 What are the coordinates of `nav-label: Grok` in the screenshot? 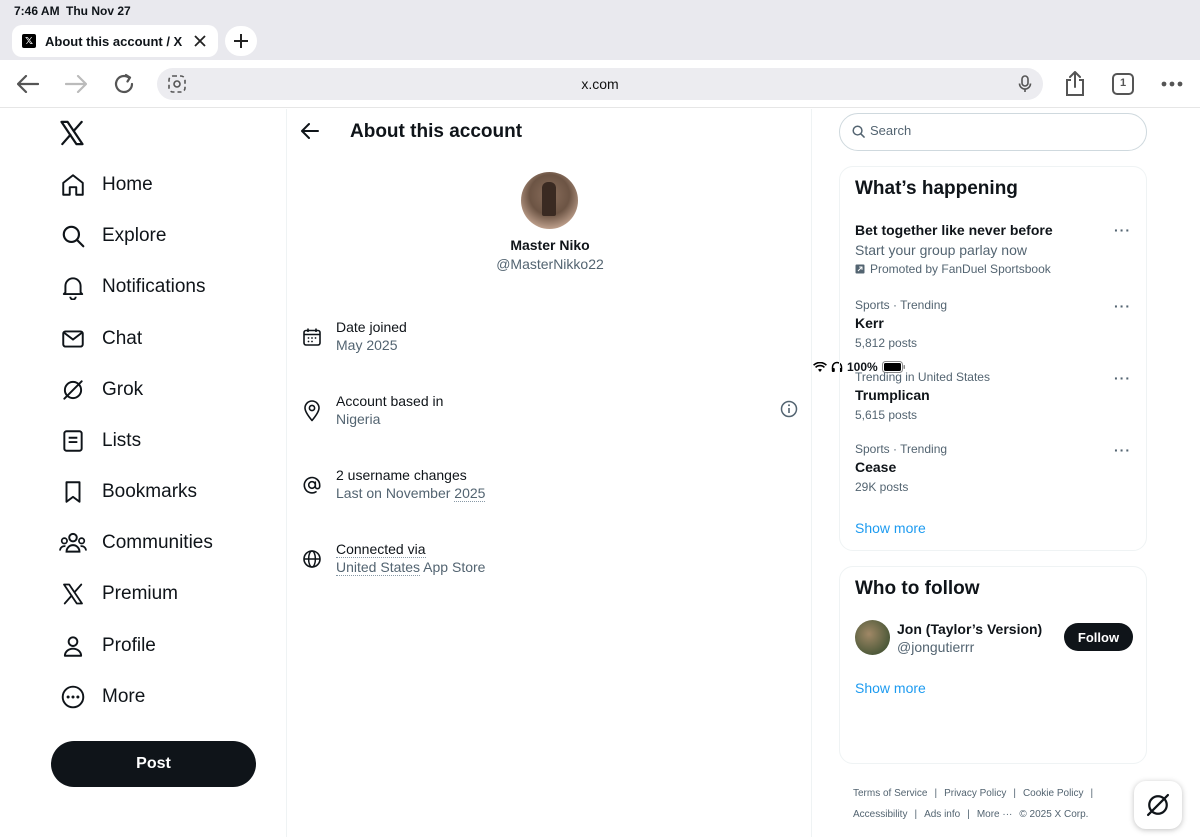 It's located at (123, 389).